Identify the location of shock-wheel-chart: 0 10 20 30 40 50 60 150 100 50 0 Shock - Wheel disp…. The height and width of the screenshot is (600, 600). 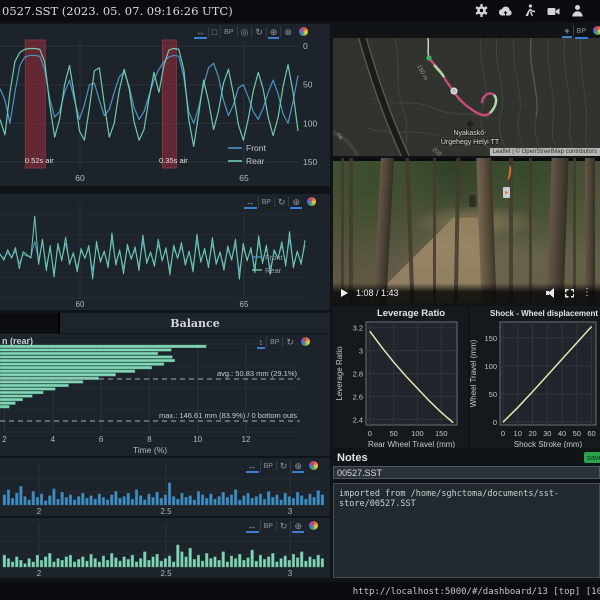
(534, 377).